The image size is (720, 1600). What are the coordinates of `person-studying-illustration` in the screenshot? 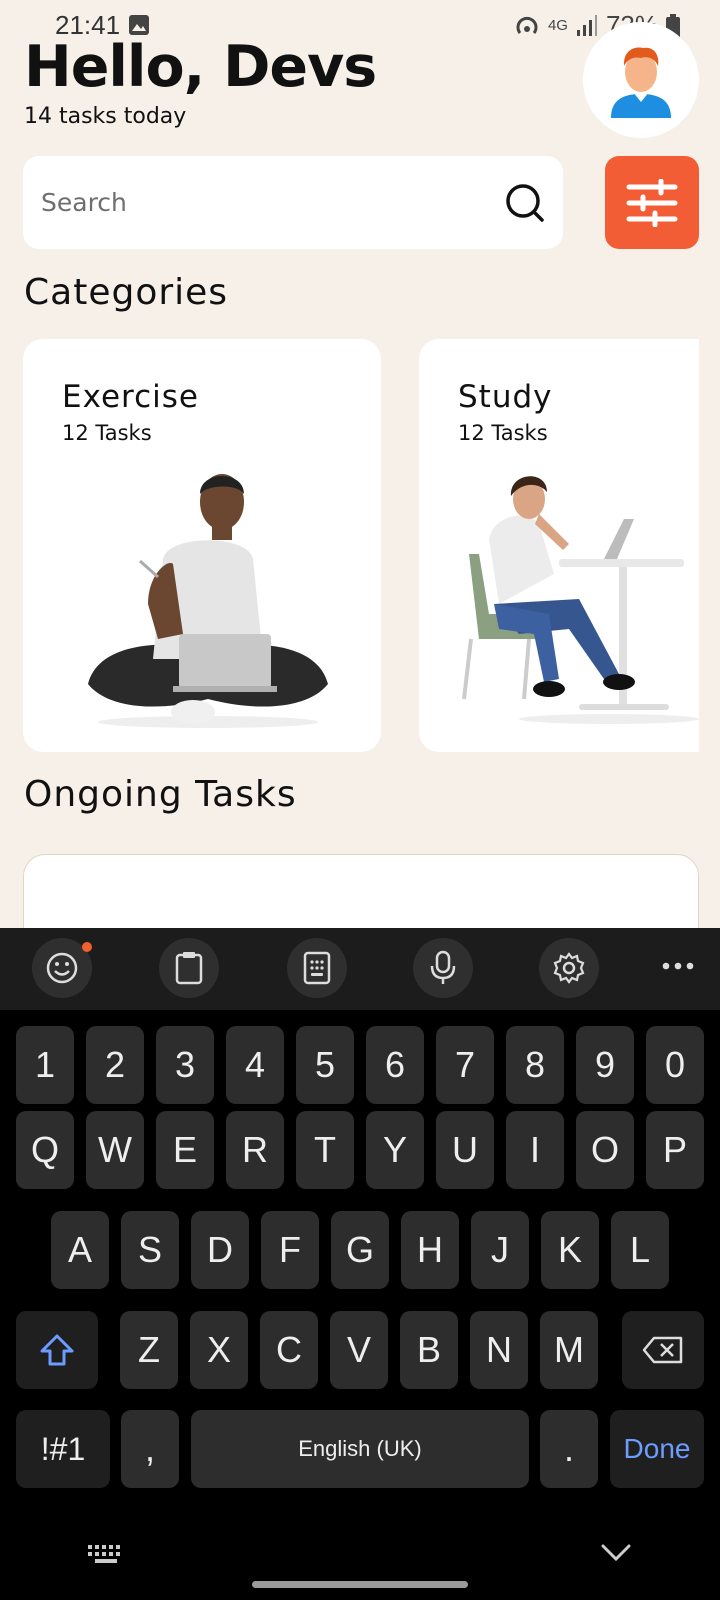 It's located at (580, 600).